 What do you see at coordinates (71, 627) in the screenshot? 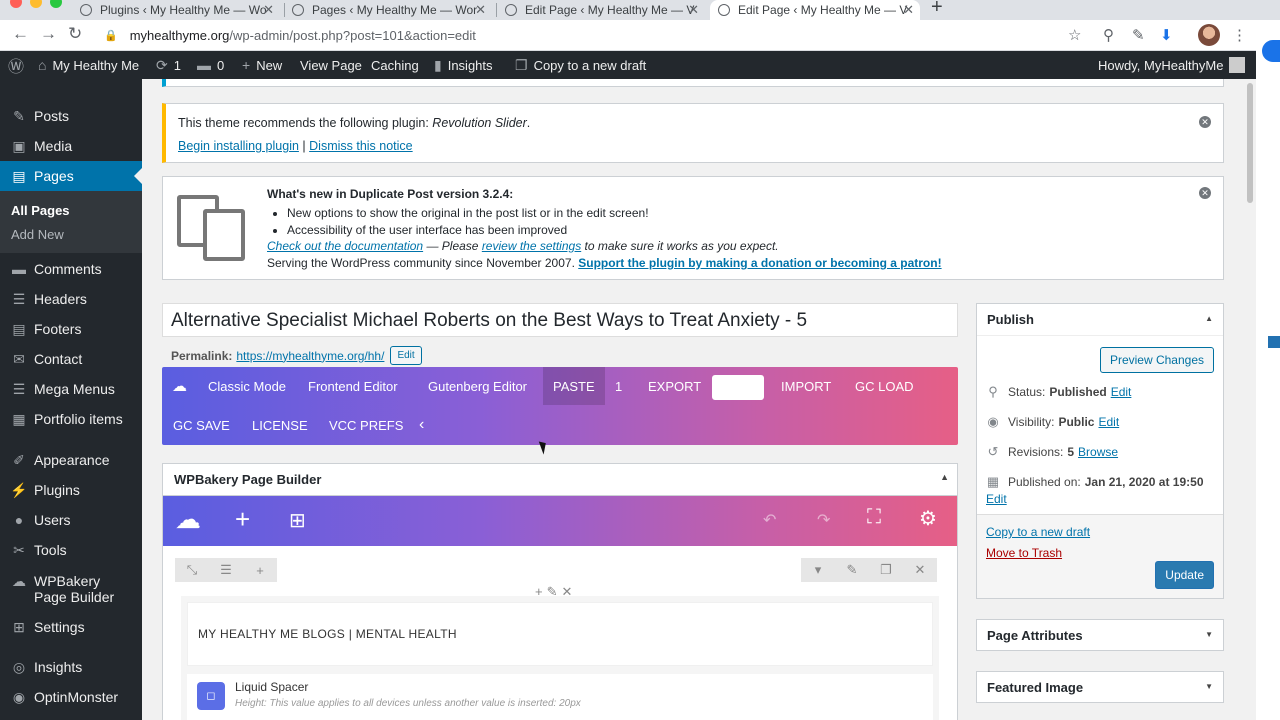
I see `sidebar-item-settings: ⊞ Settings` at bounding box center [71, 627].